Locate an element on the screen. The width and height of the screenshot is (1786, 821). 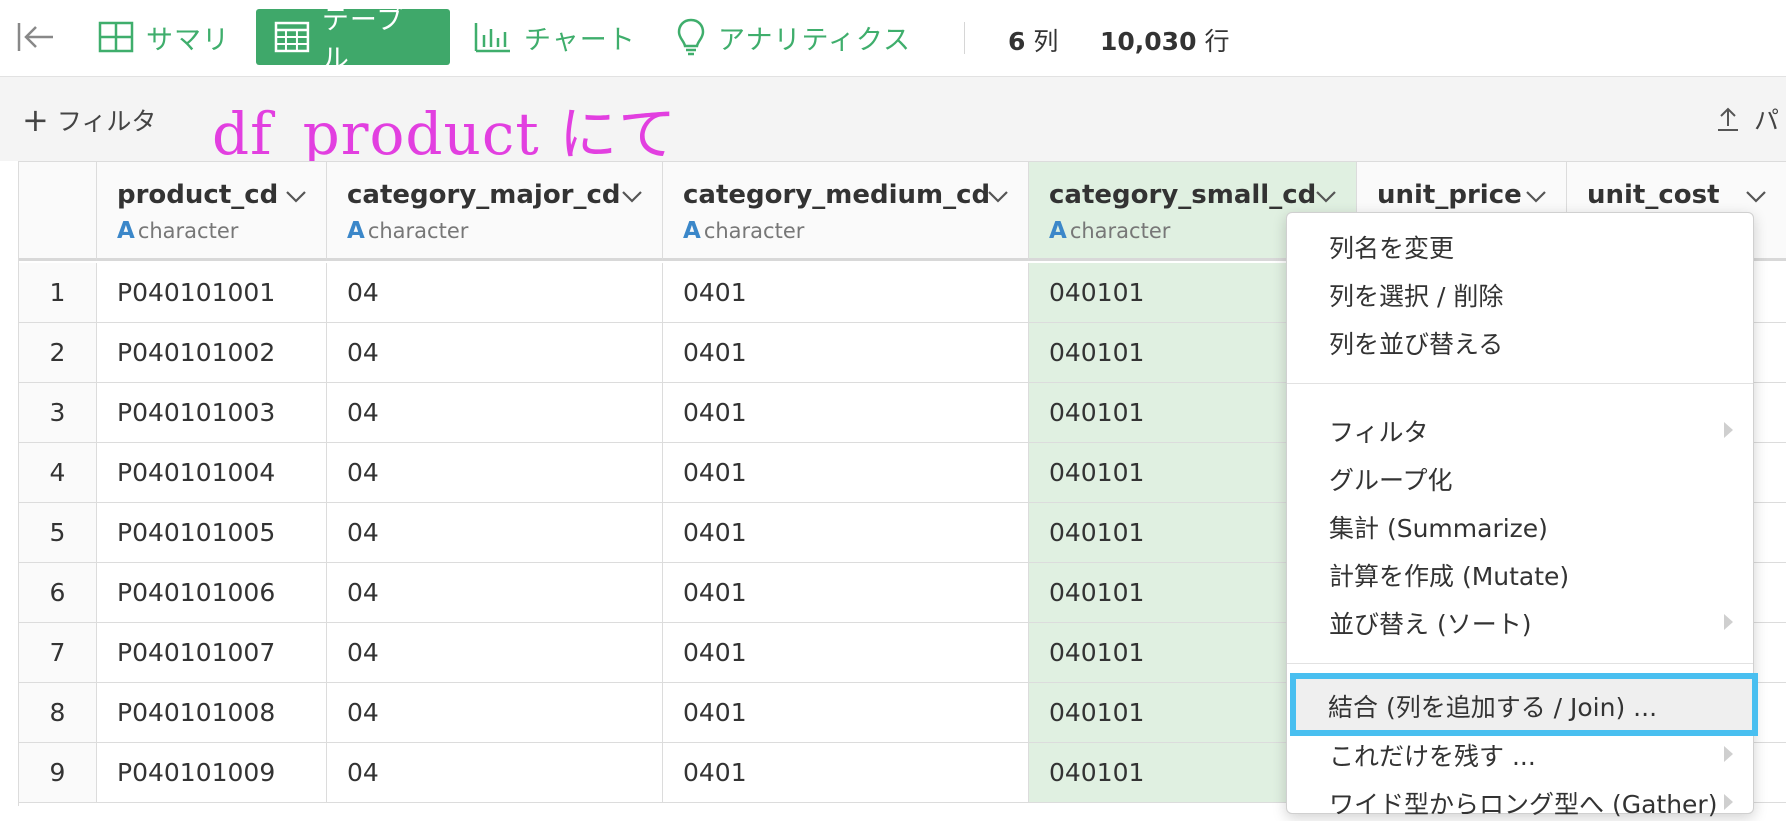
table-cell: P040101001 is located at coordinates (212, 293).